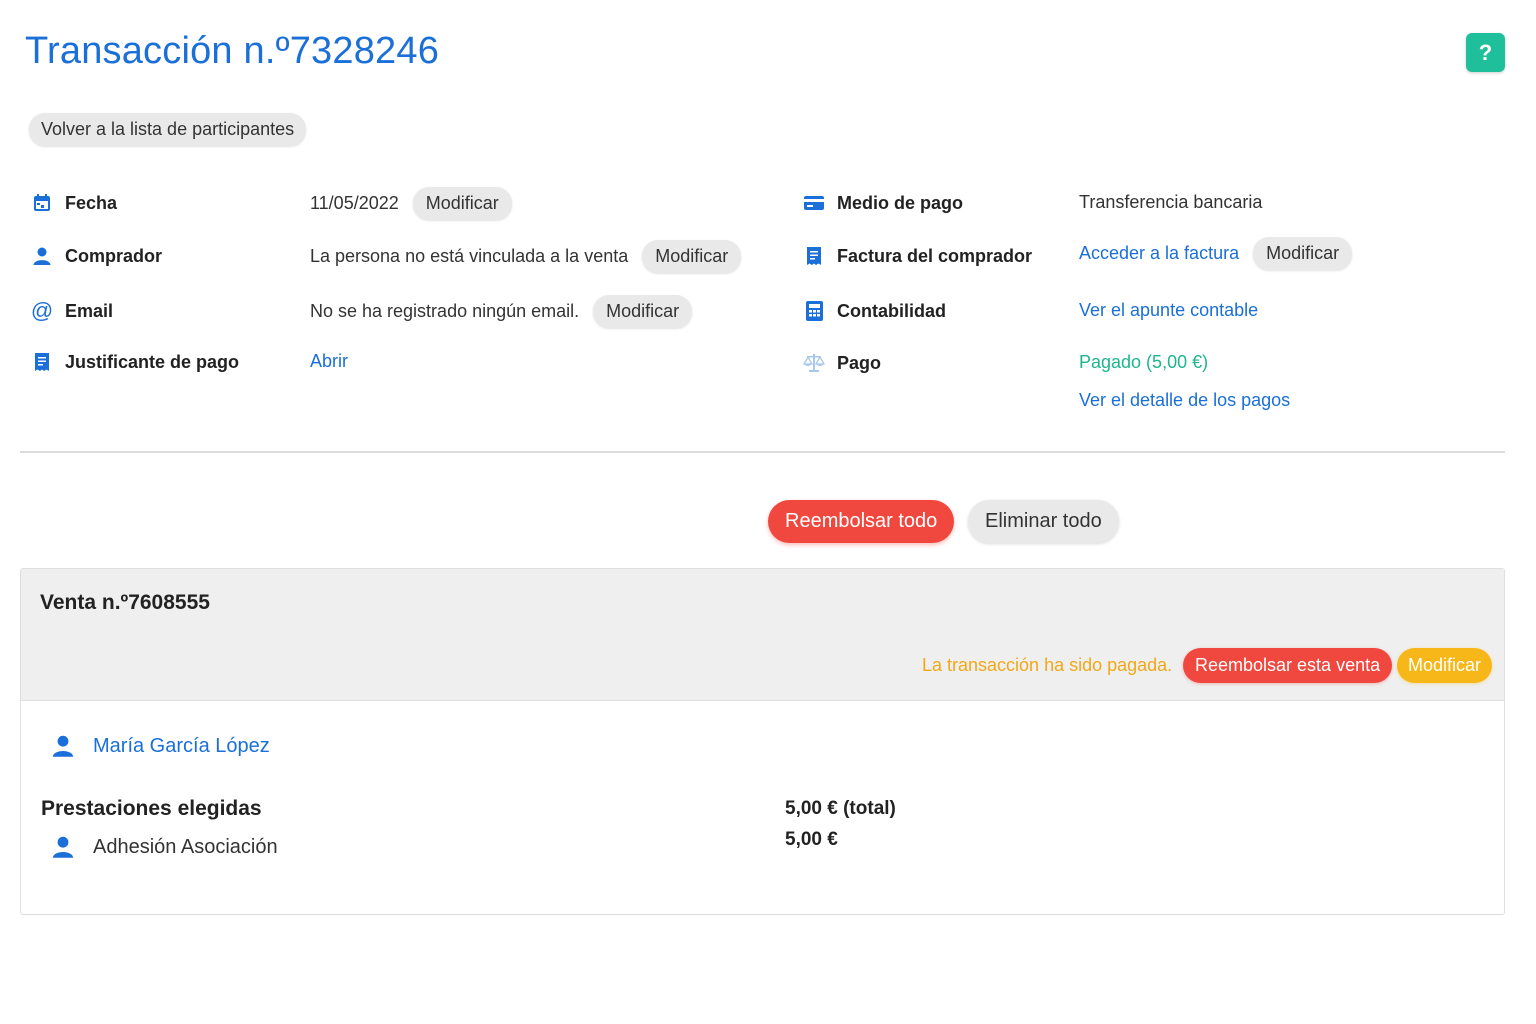  I want to click on invoice-label-row: Factura del comprador, so click(917, 256).